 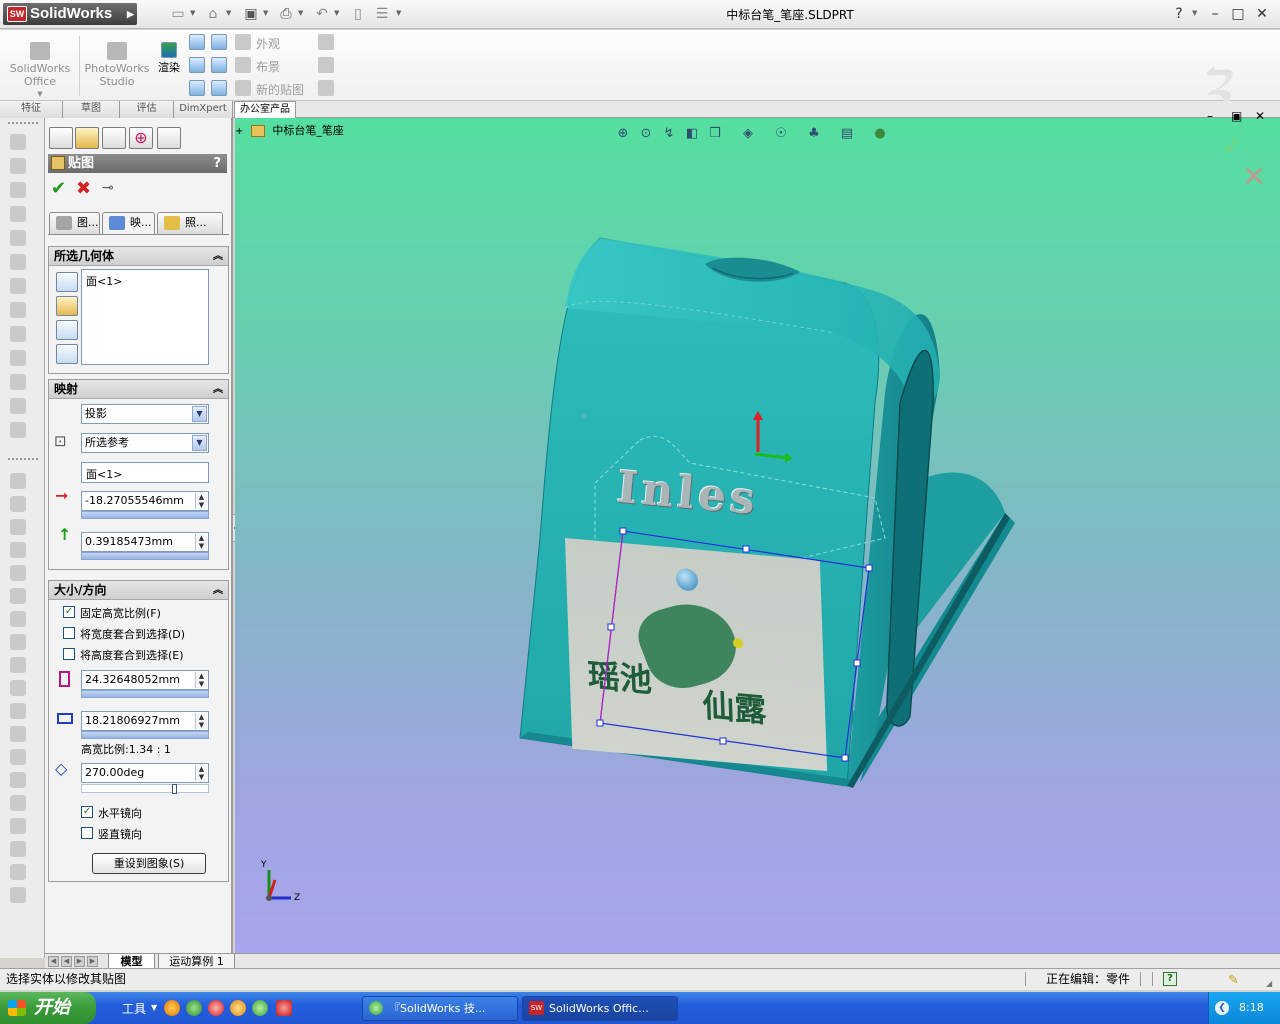 What do you see at coordinates (1179, 14) in the screenshot?
I see `help-icon: ?` at bounding box center [1179, 14].